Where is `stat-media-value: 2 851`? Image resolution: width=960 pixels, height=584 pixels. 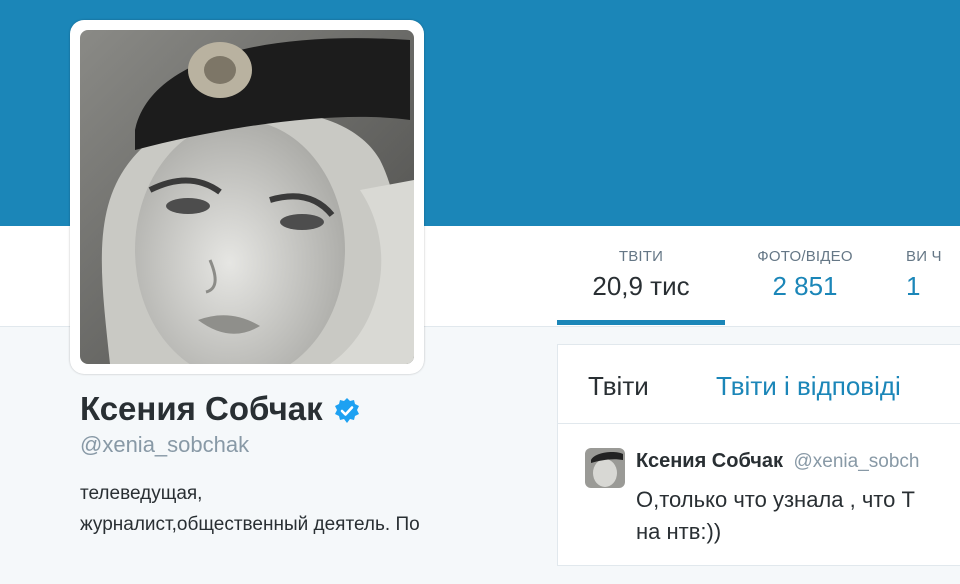 stat-media-value: 2 851 is located at coordinates (805, 286).